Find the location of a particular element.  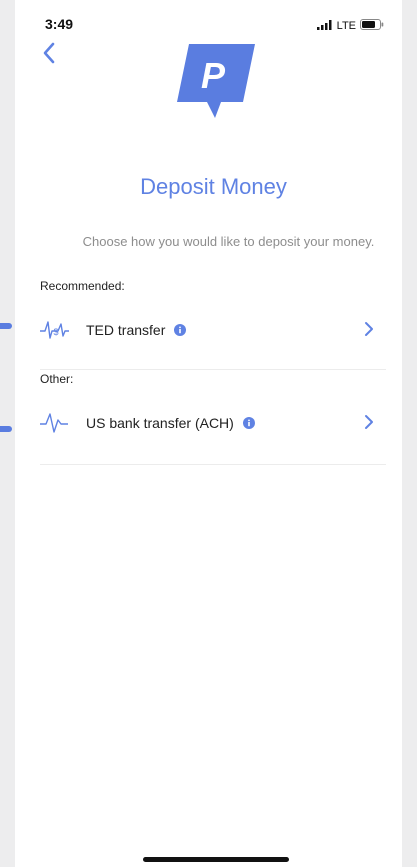

back-button is located at coordinates (49, 55).